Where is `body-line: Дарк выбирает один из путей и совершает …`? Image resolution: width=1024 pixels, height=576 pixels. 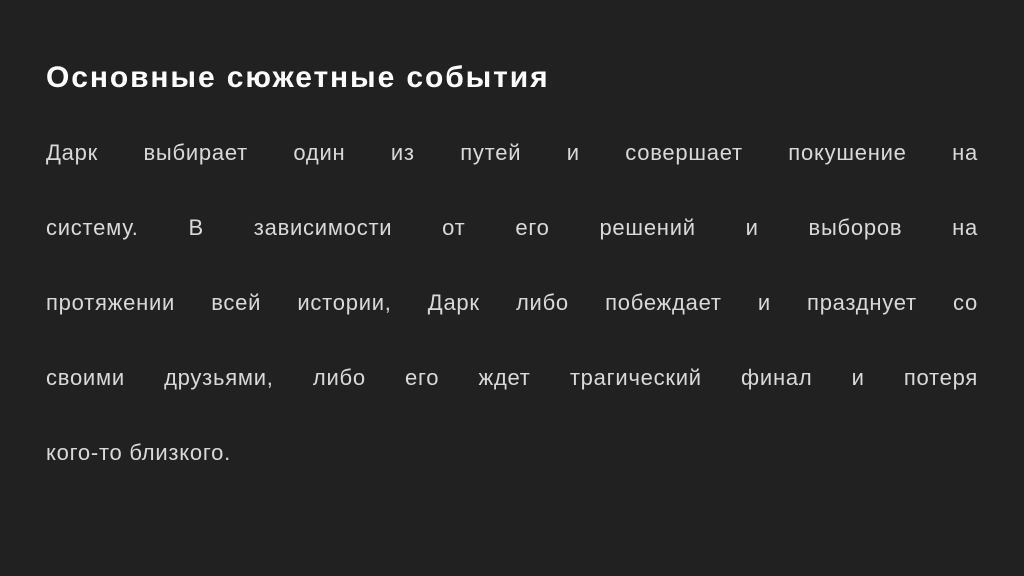 body-line: Дарк выбирает один из путей и совершает … is located at coordinates (512, 152).